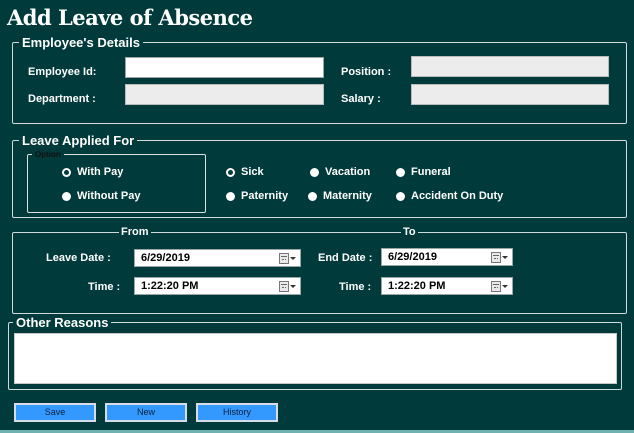 The width and height of the screenshot is (634, 433). What do you see at coordinates (81, 42) in the screenshot?
I see `employee-details-legend: Employee's Details` at bounding box center [81, 42].